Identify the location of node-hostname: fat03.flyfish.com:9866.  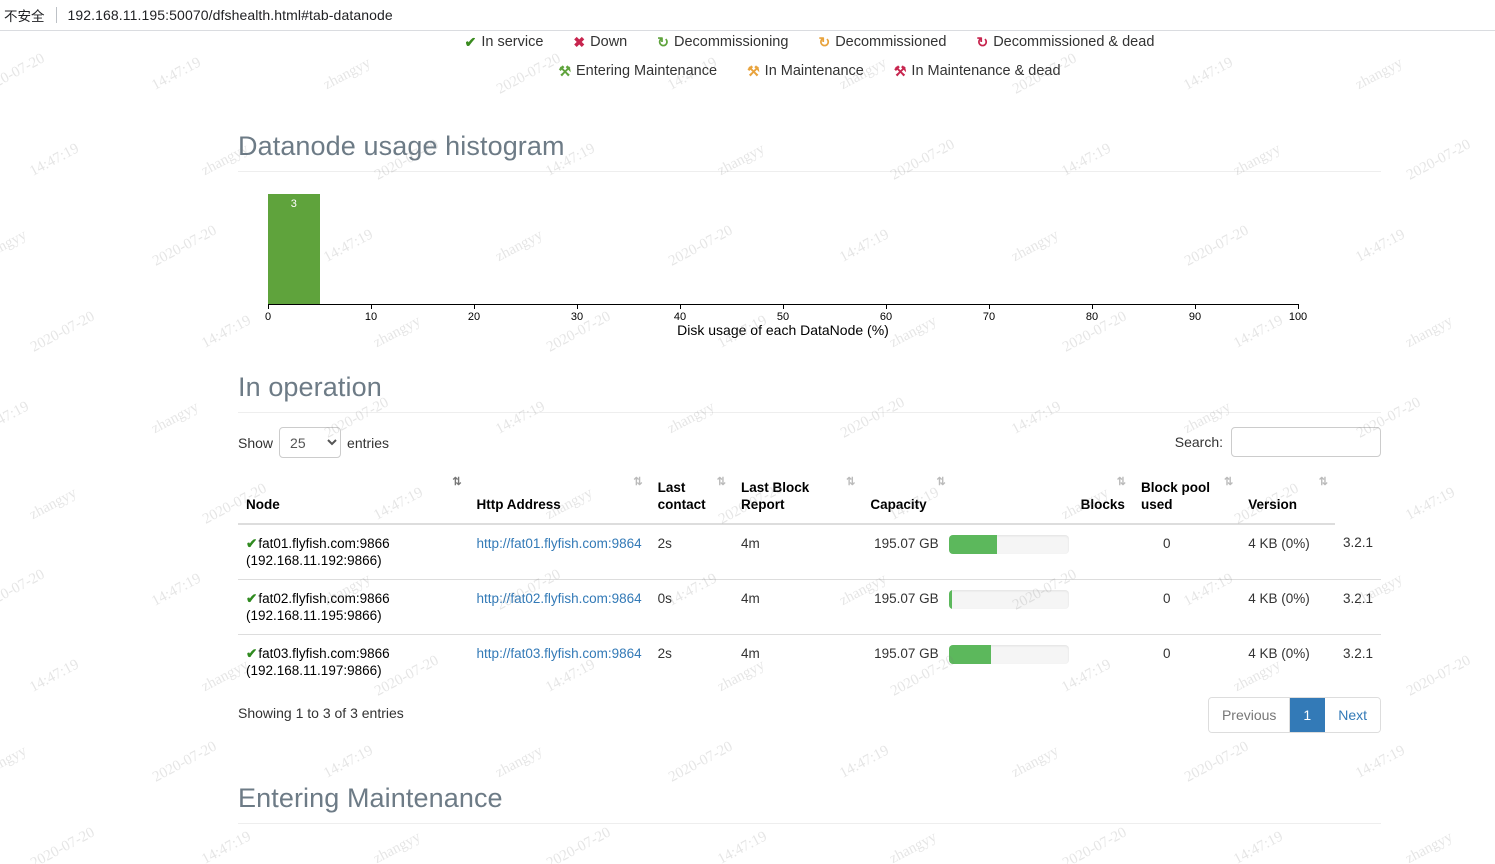
(324, 653).